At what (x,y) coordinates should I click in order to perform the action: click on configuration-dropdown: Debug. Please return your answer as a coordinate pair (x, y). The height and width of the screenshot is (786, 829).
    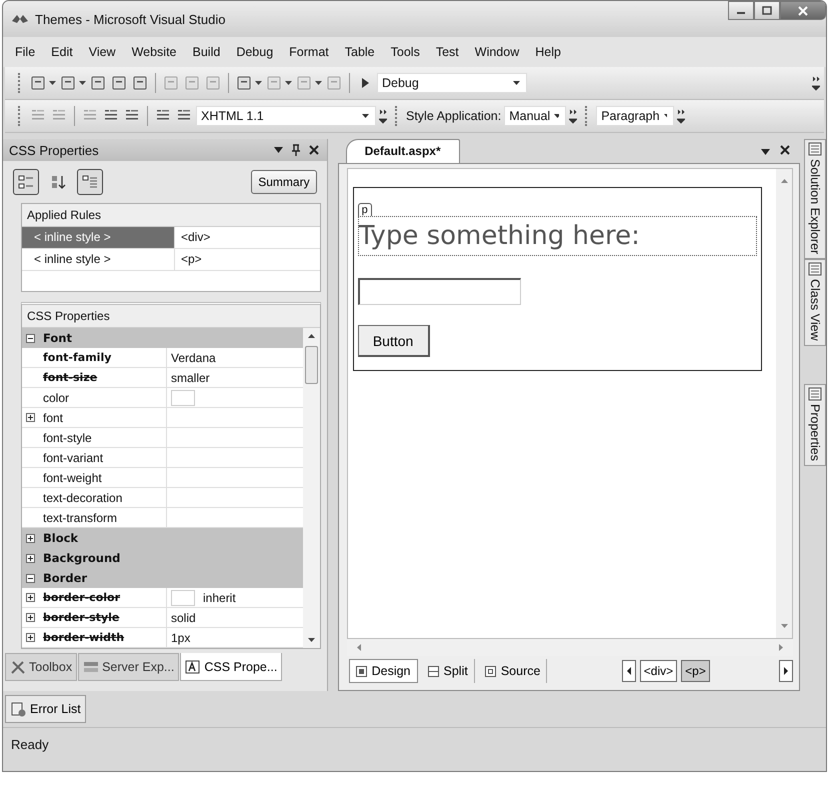
    Looking at the image, I should click on (452, 83).